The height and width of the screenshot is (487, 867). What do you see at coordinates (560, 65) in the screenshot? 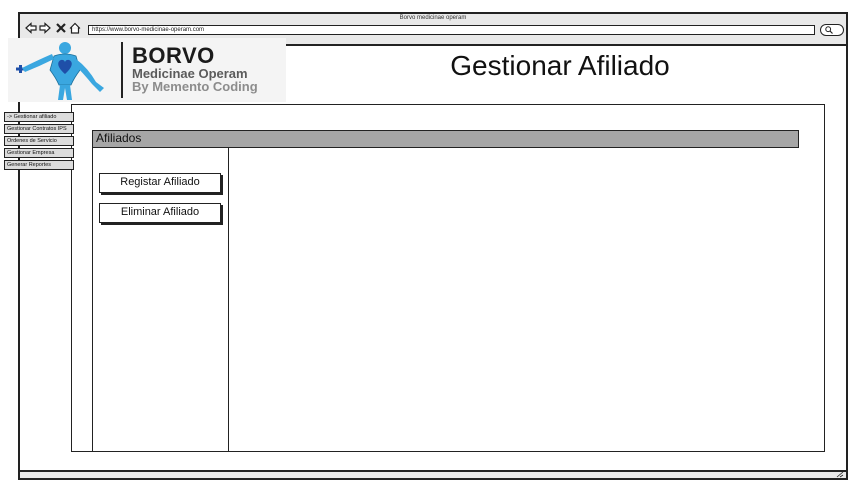
I see `page-title: Gestionar Afiliado` at bounding box center [560, 65].